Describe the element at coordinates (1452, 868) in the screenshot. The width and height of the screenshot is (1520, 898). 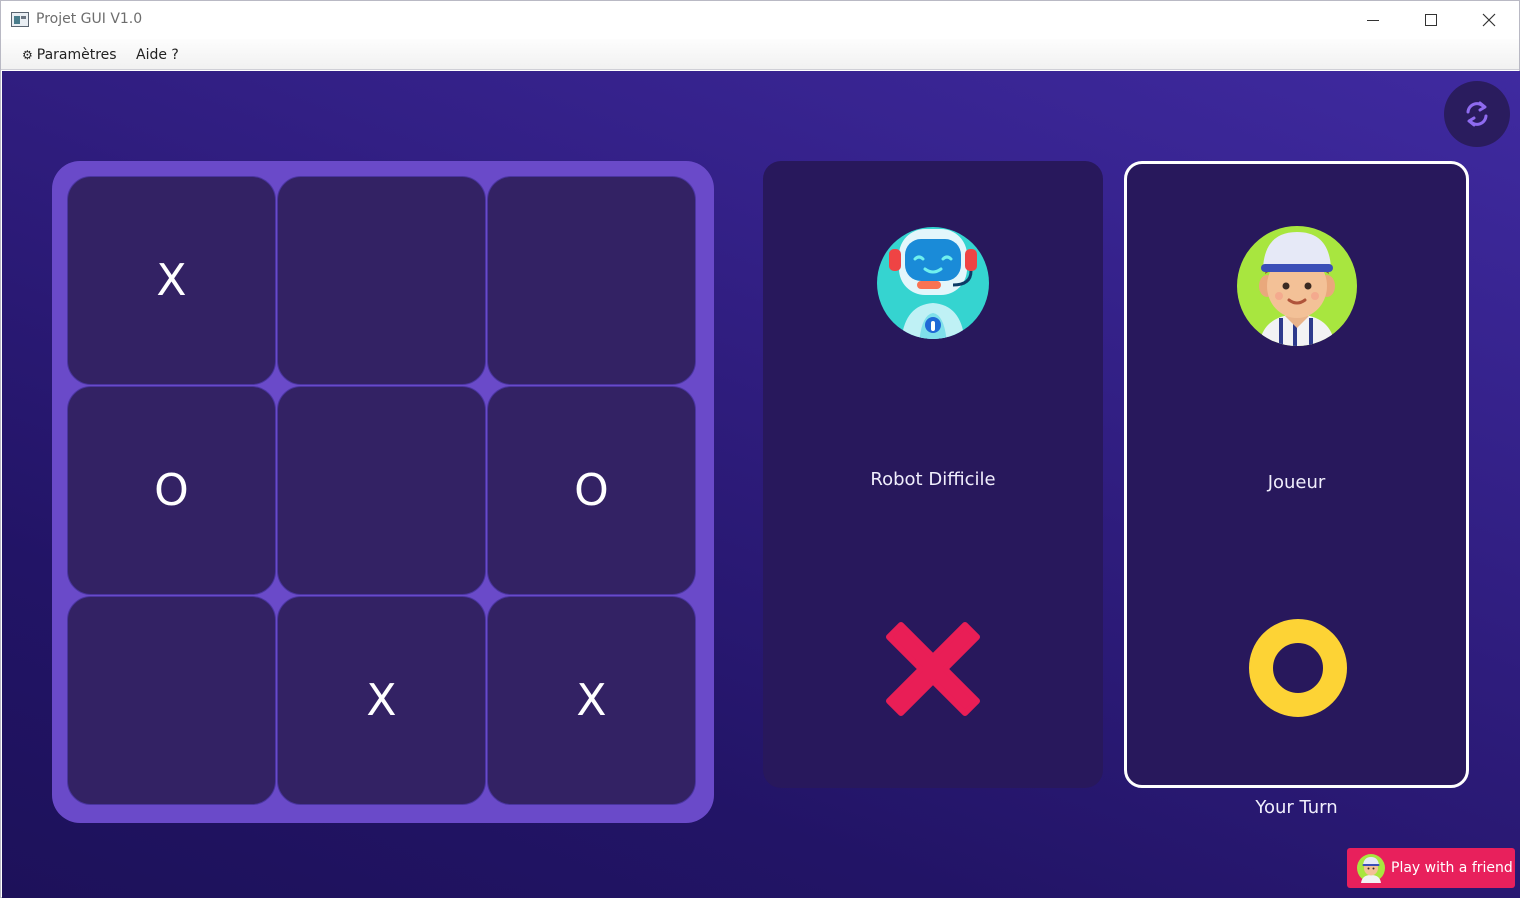
I see `play-with-friend-label: Play with a friend` at that location.